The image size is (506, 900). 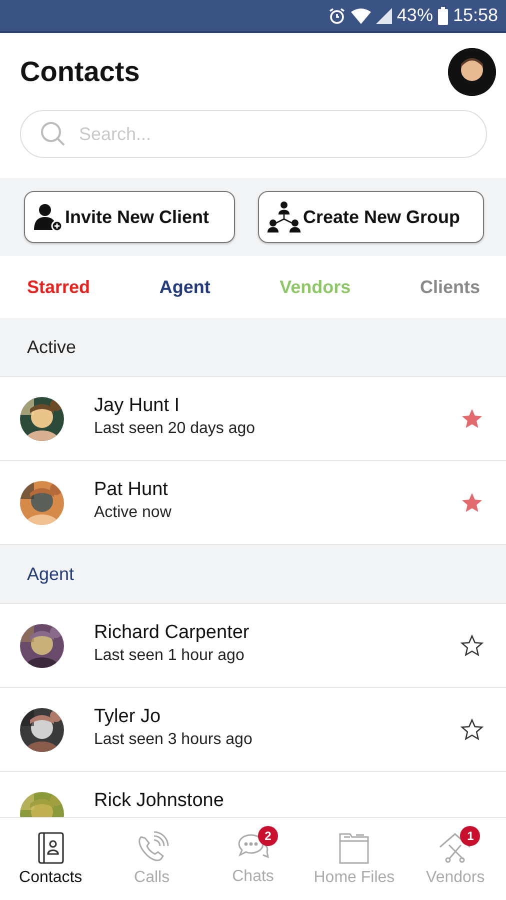 What do you see at coordinates (284, 217) in the screenshot?
I see `group-icon` at bounding box center [284, 217].